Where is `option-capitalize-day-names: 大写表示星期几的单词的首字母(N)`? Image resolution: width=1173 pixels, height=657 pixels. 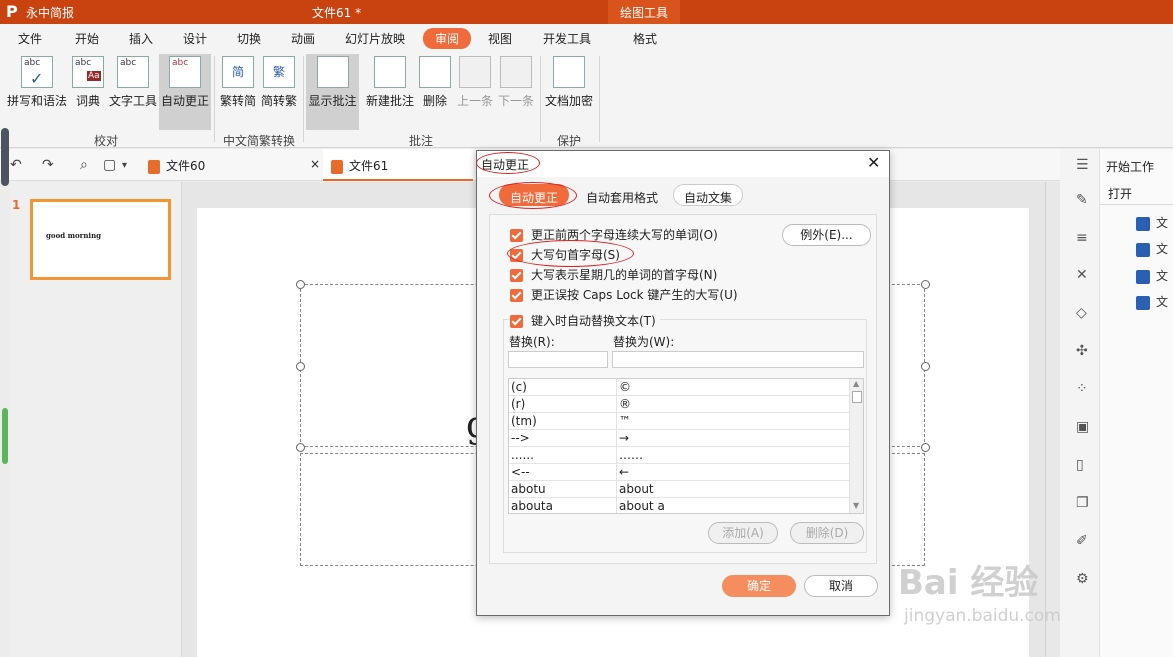
option-capitalize-day-names: 大写表示星期几的单词的首字母(N) is located at coordinates (613, 274).